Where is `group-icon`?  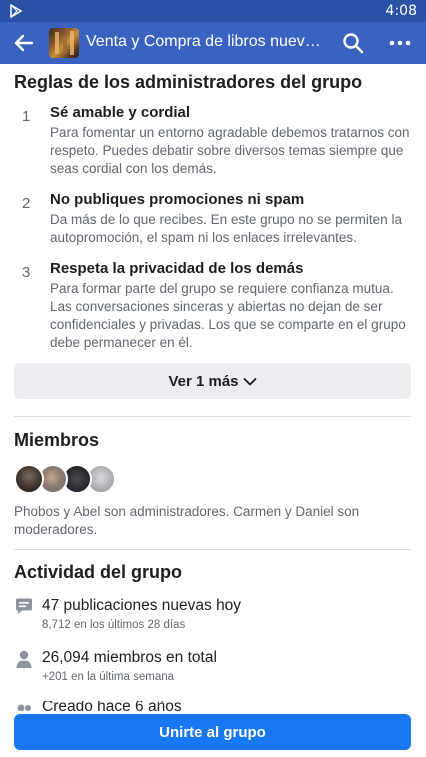 group-icon is located at coordinates (24, 707).